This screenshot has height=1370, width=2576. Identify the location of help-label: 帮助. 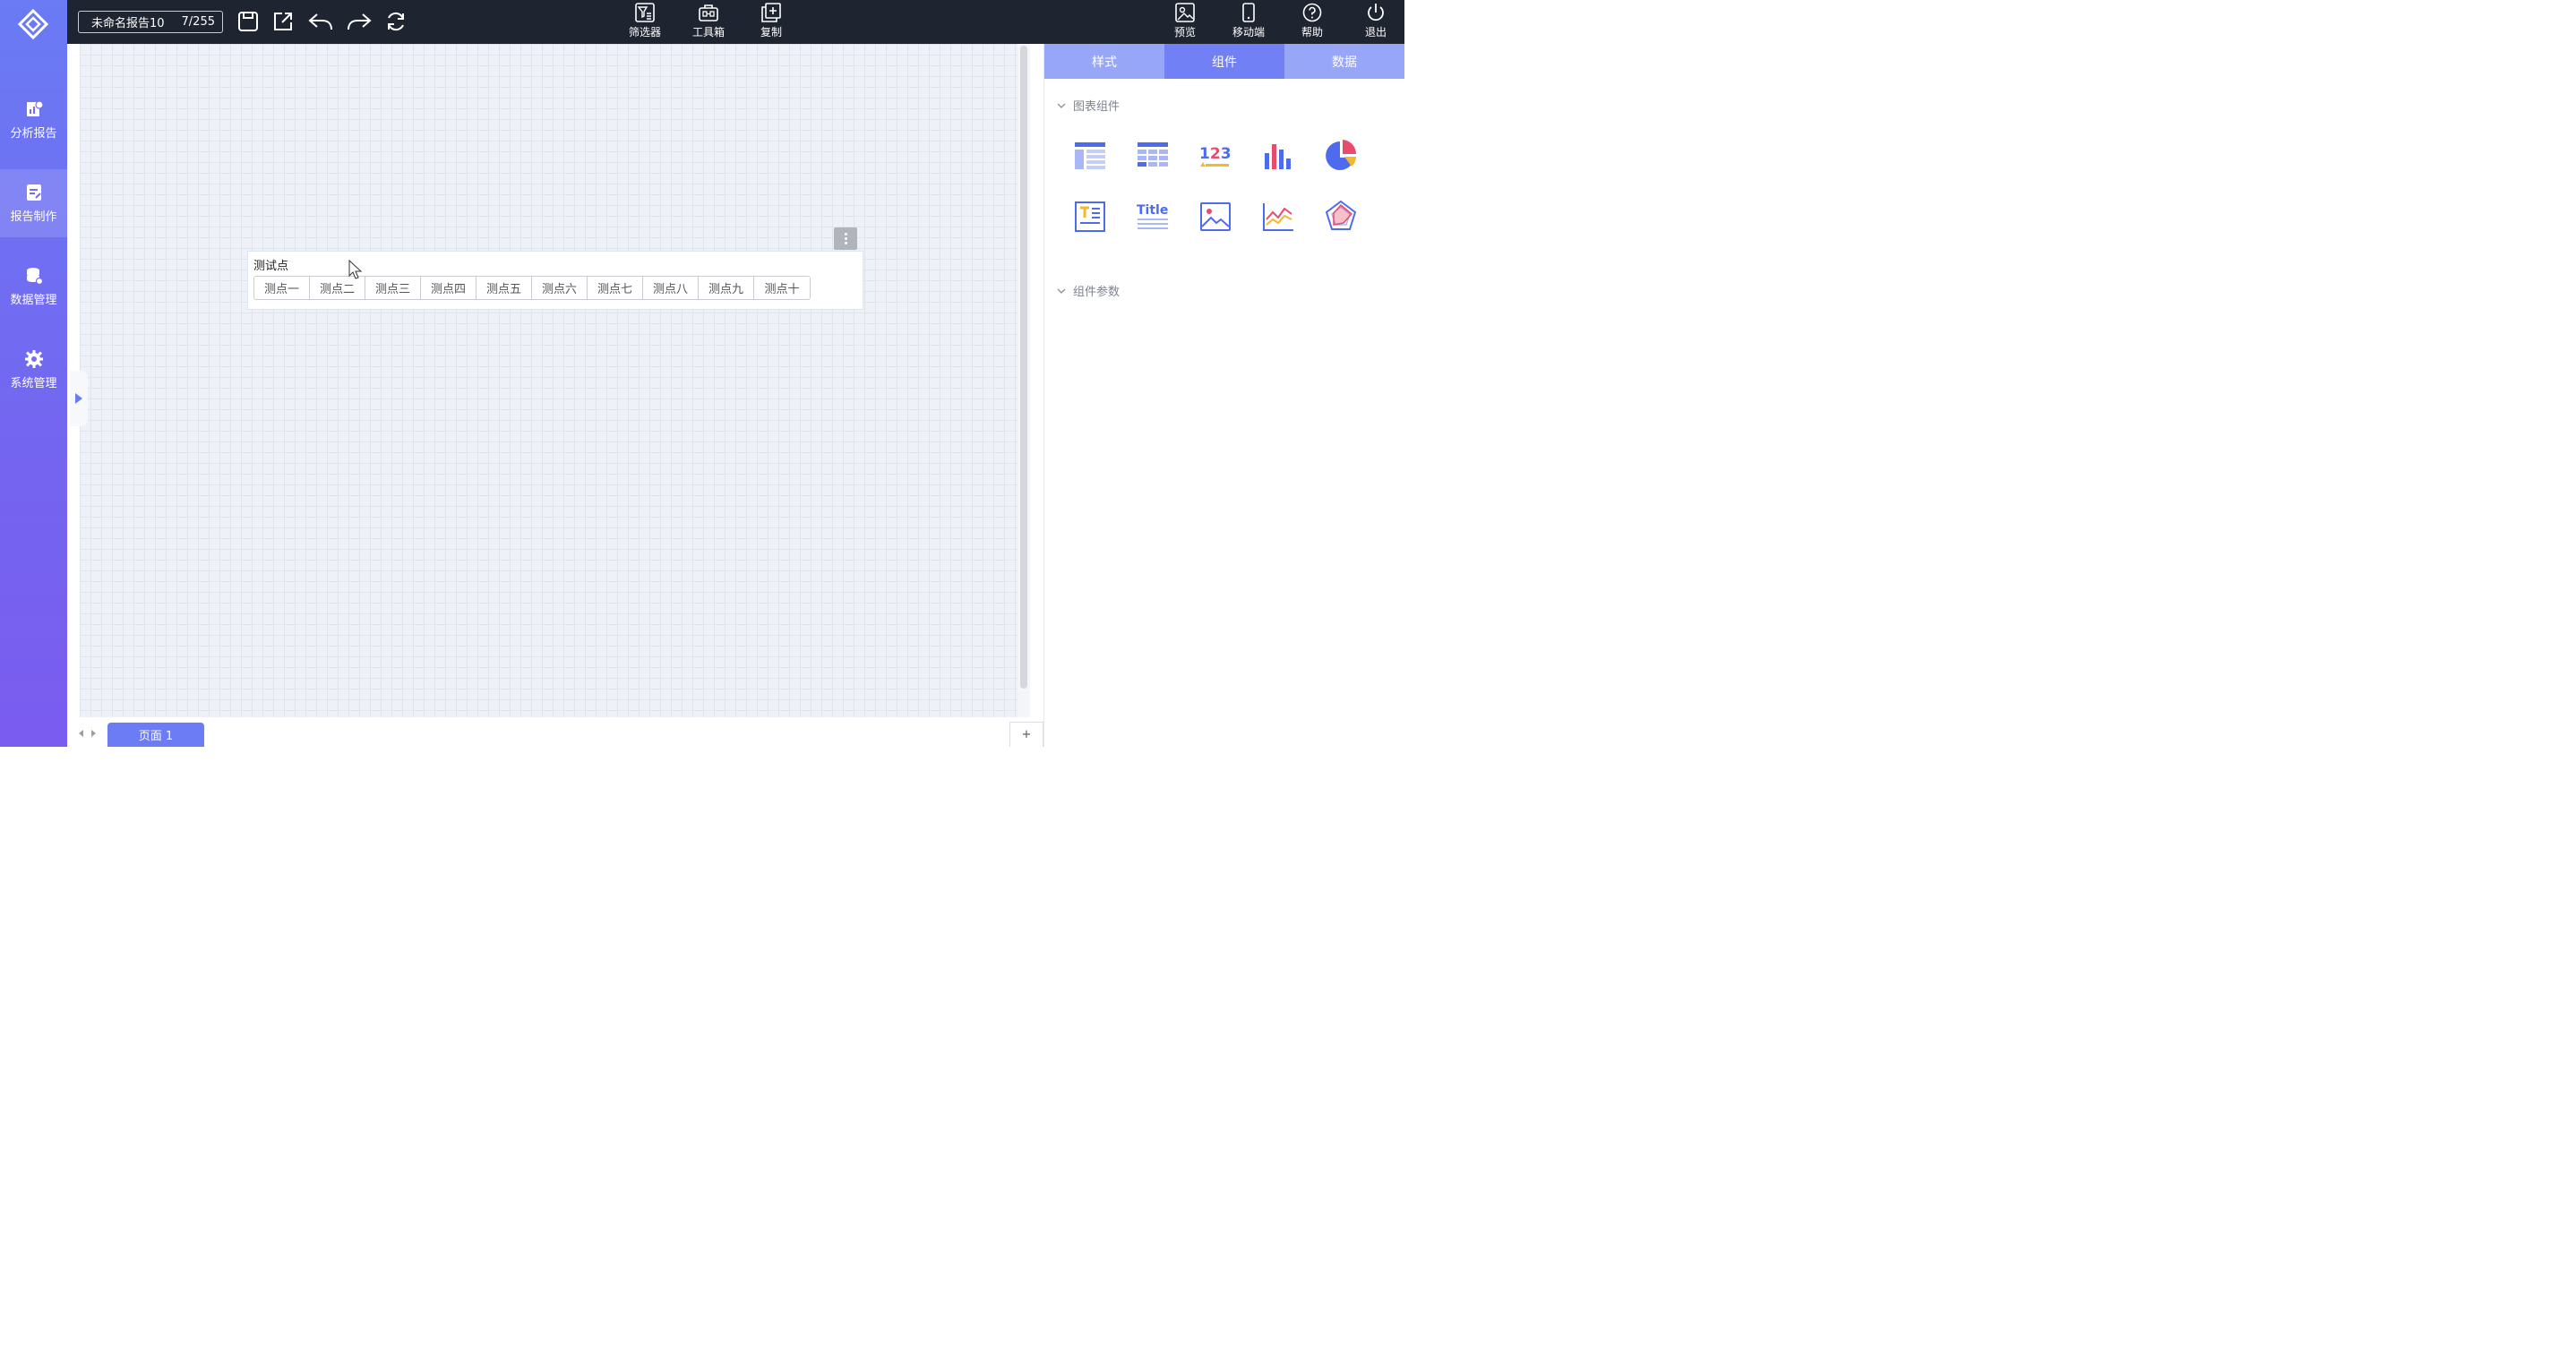
(1312, 33).